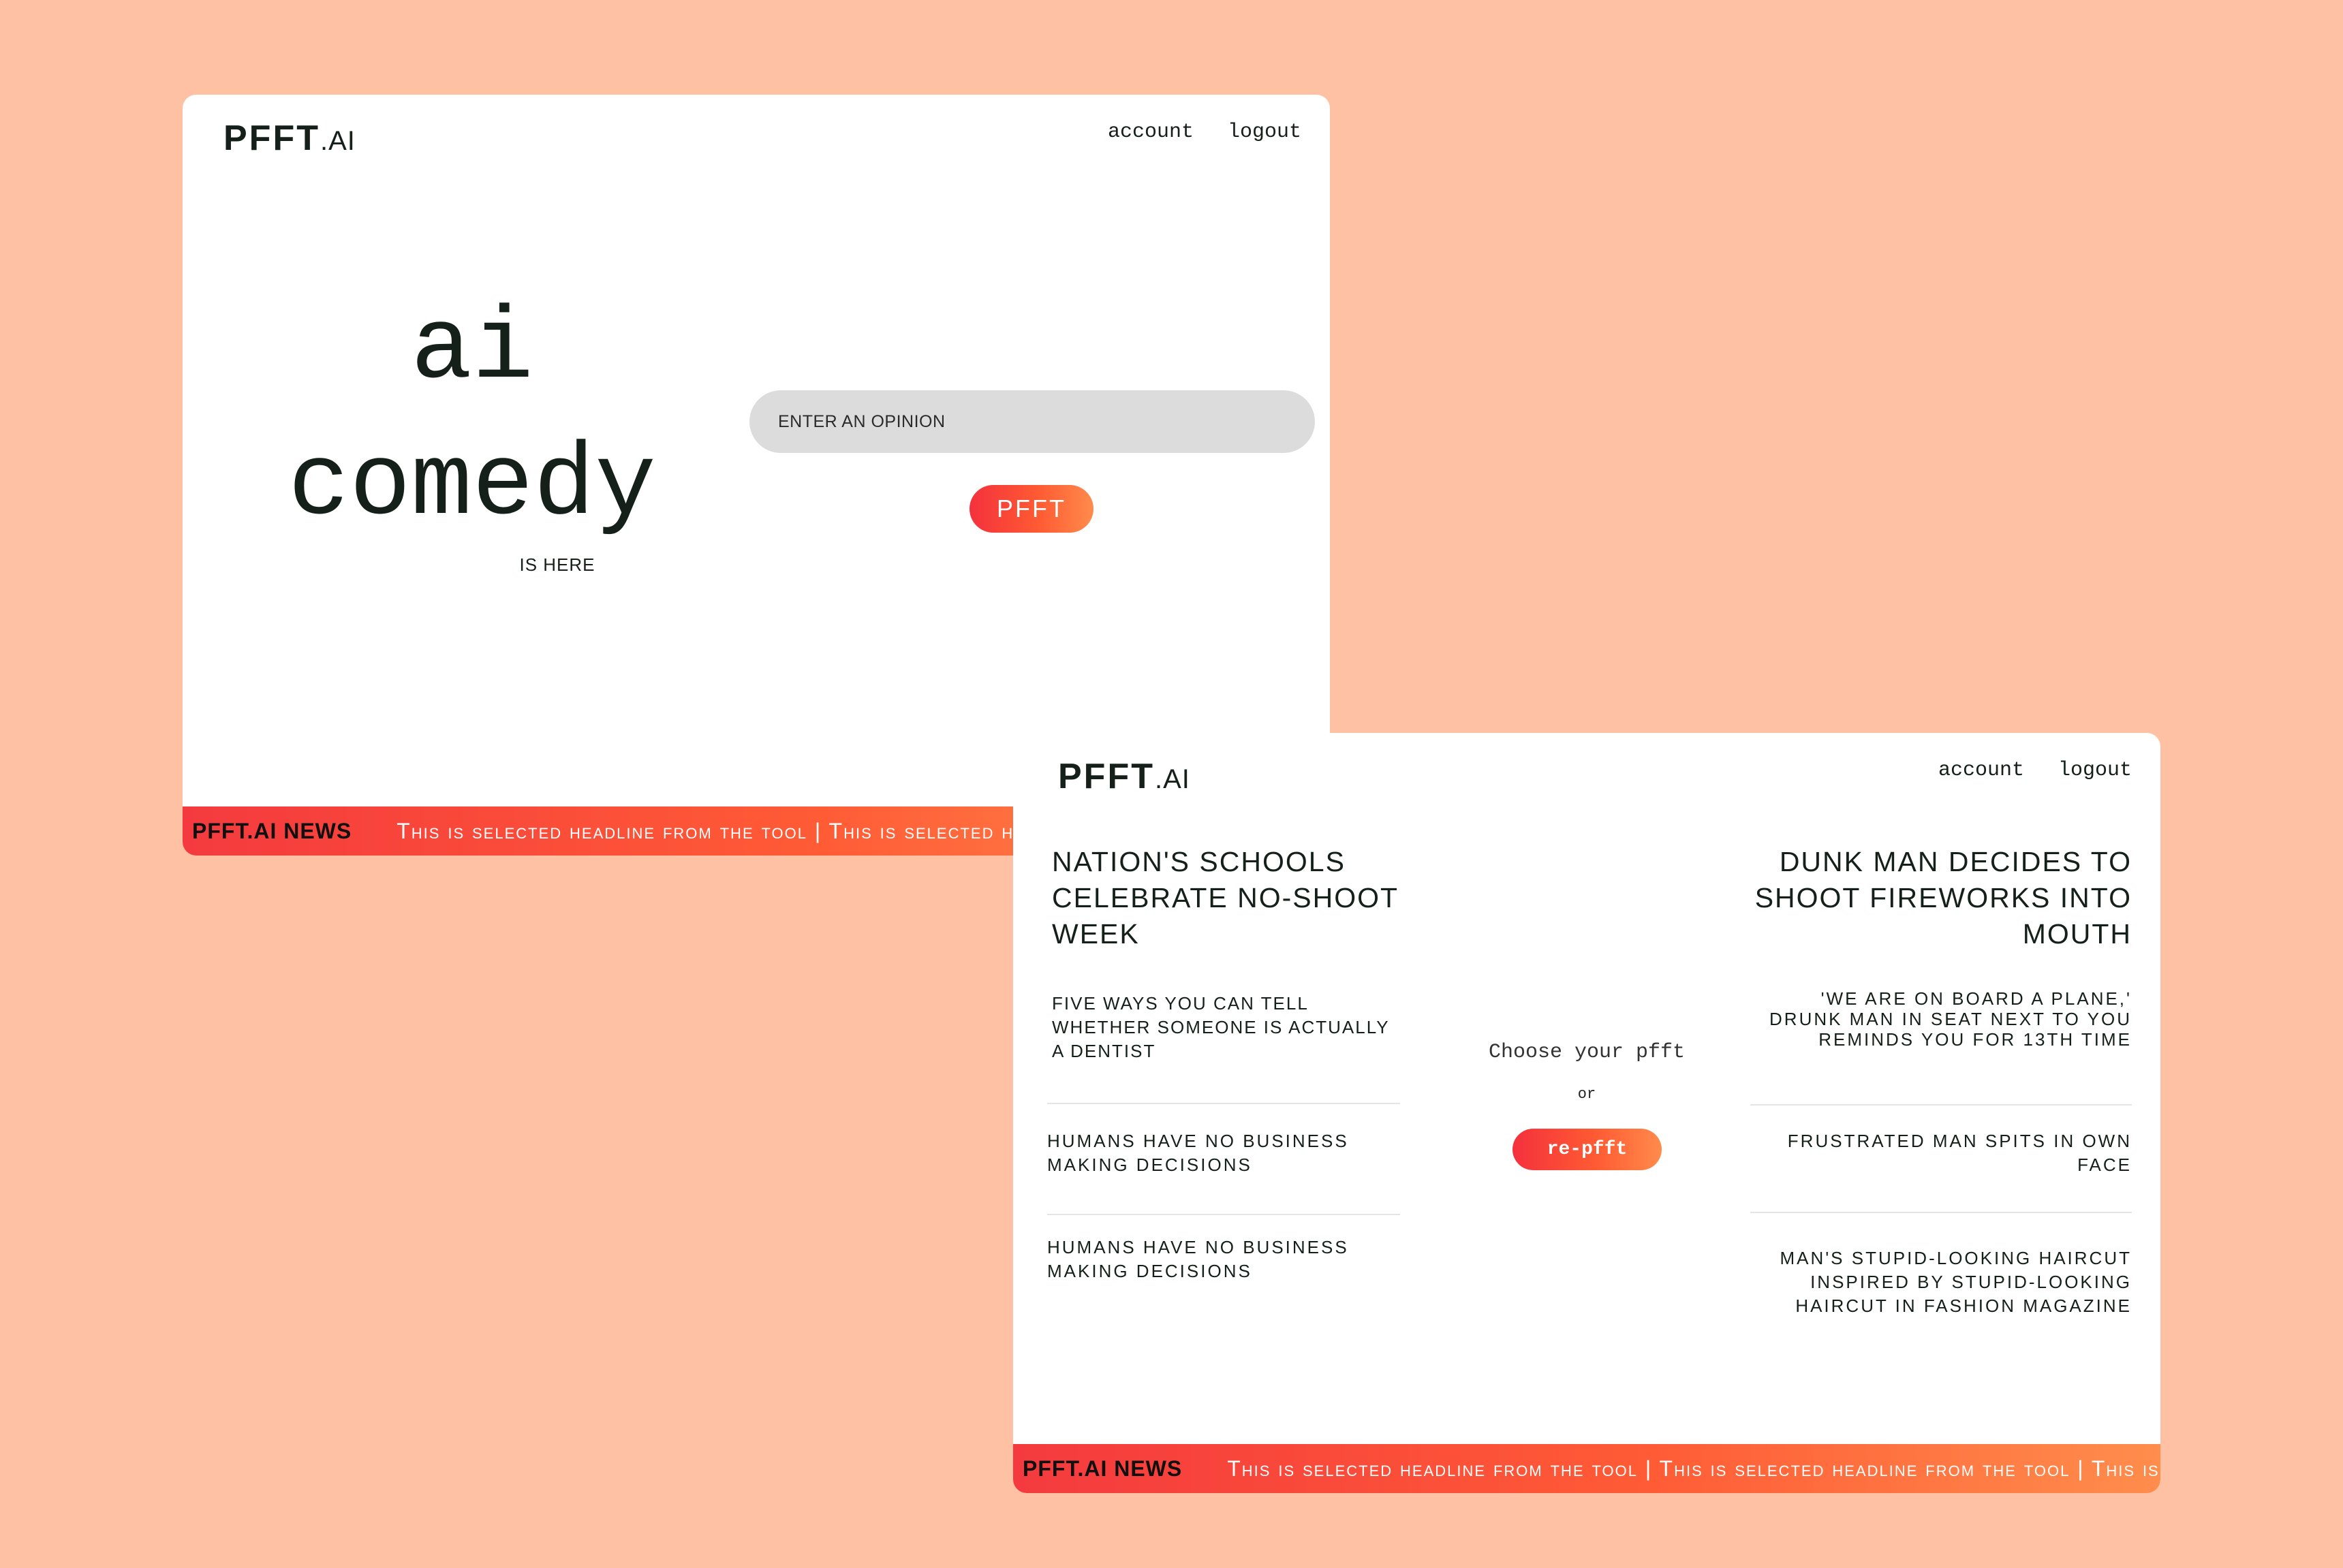 The height and width of the screenshot is (1568, 2343). I want to click on re-pfft-button: re-pfft, so click(1587, 1149).